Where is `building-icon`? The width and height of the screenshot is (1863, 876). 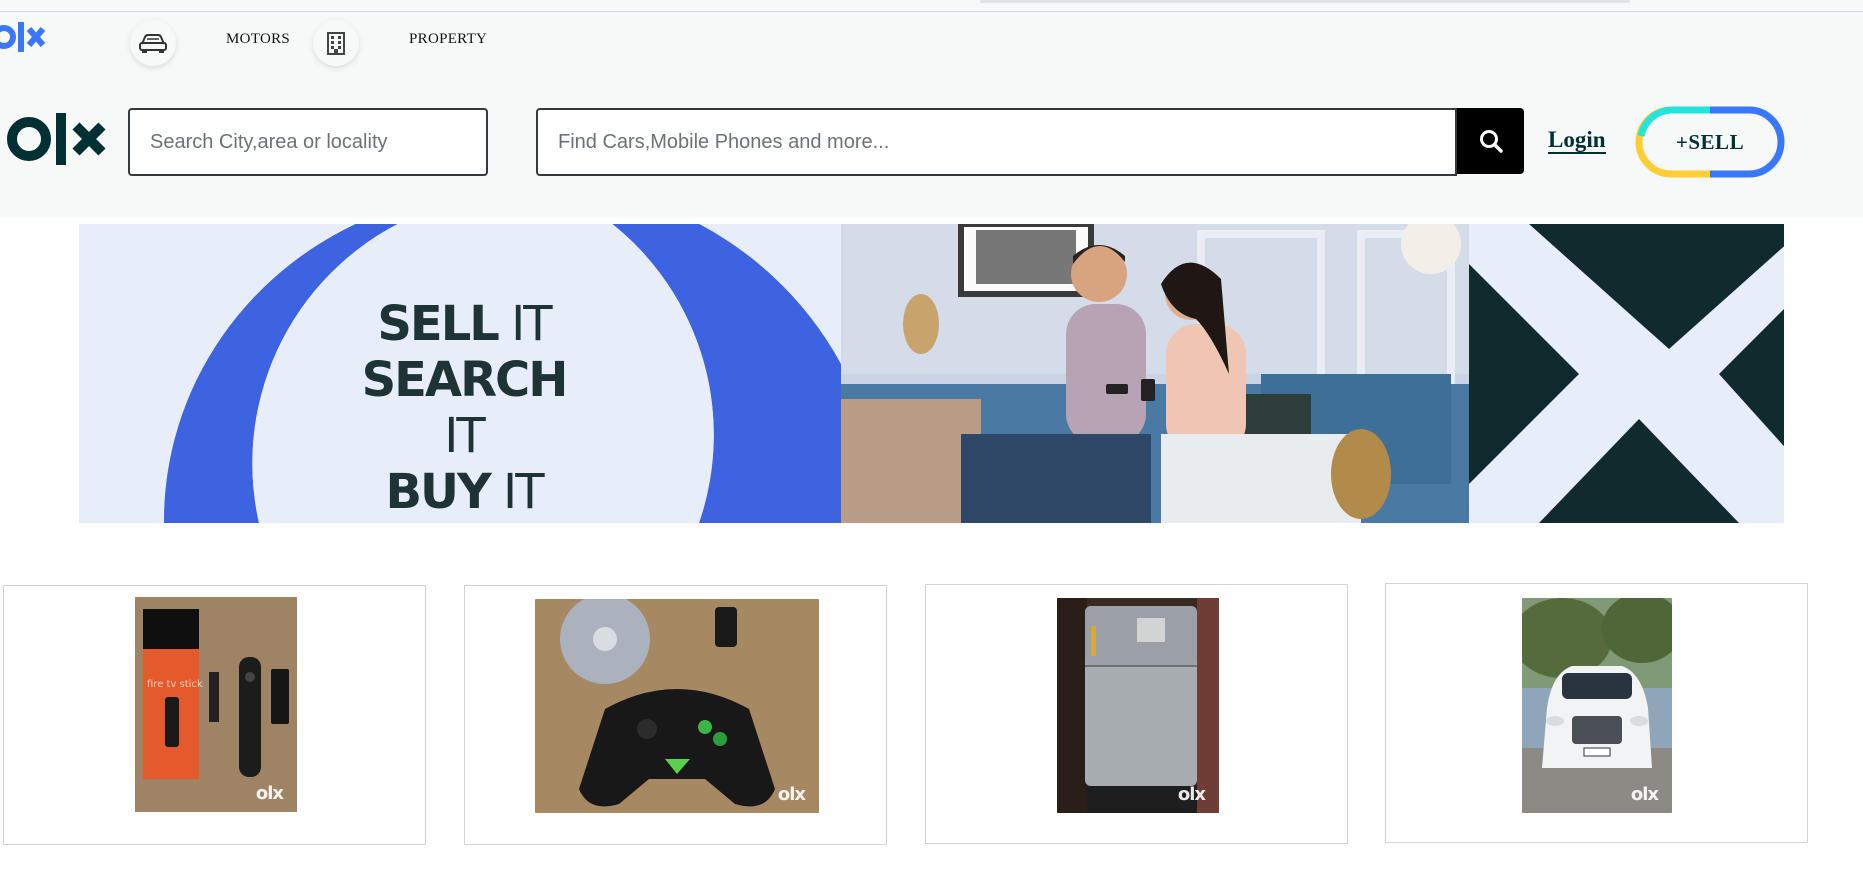
building-icon is located at coordinates (336, 43).